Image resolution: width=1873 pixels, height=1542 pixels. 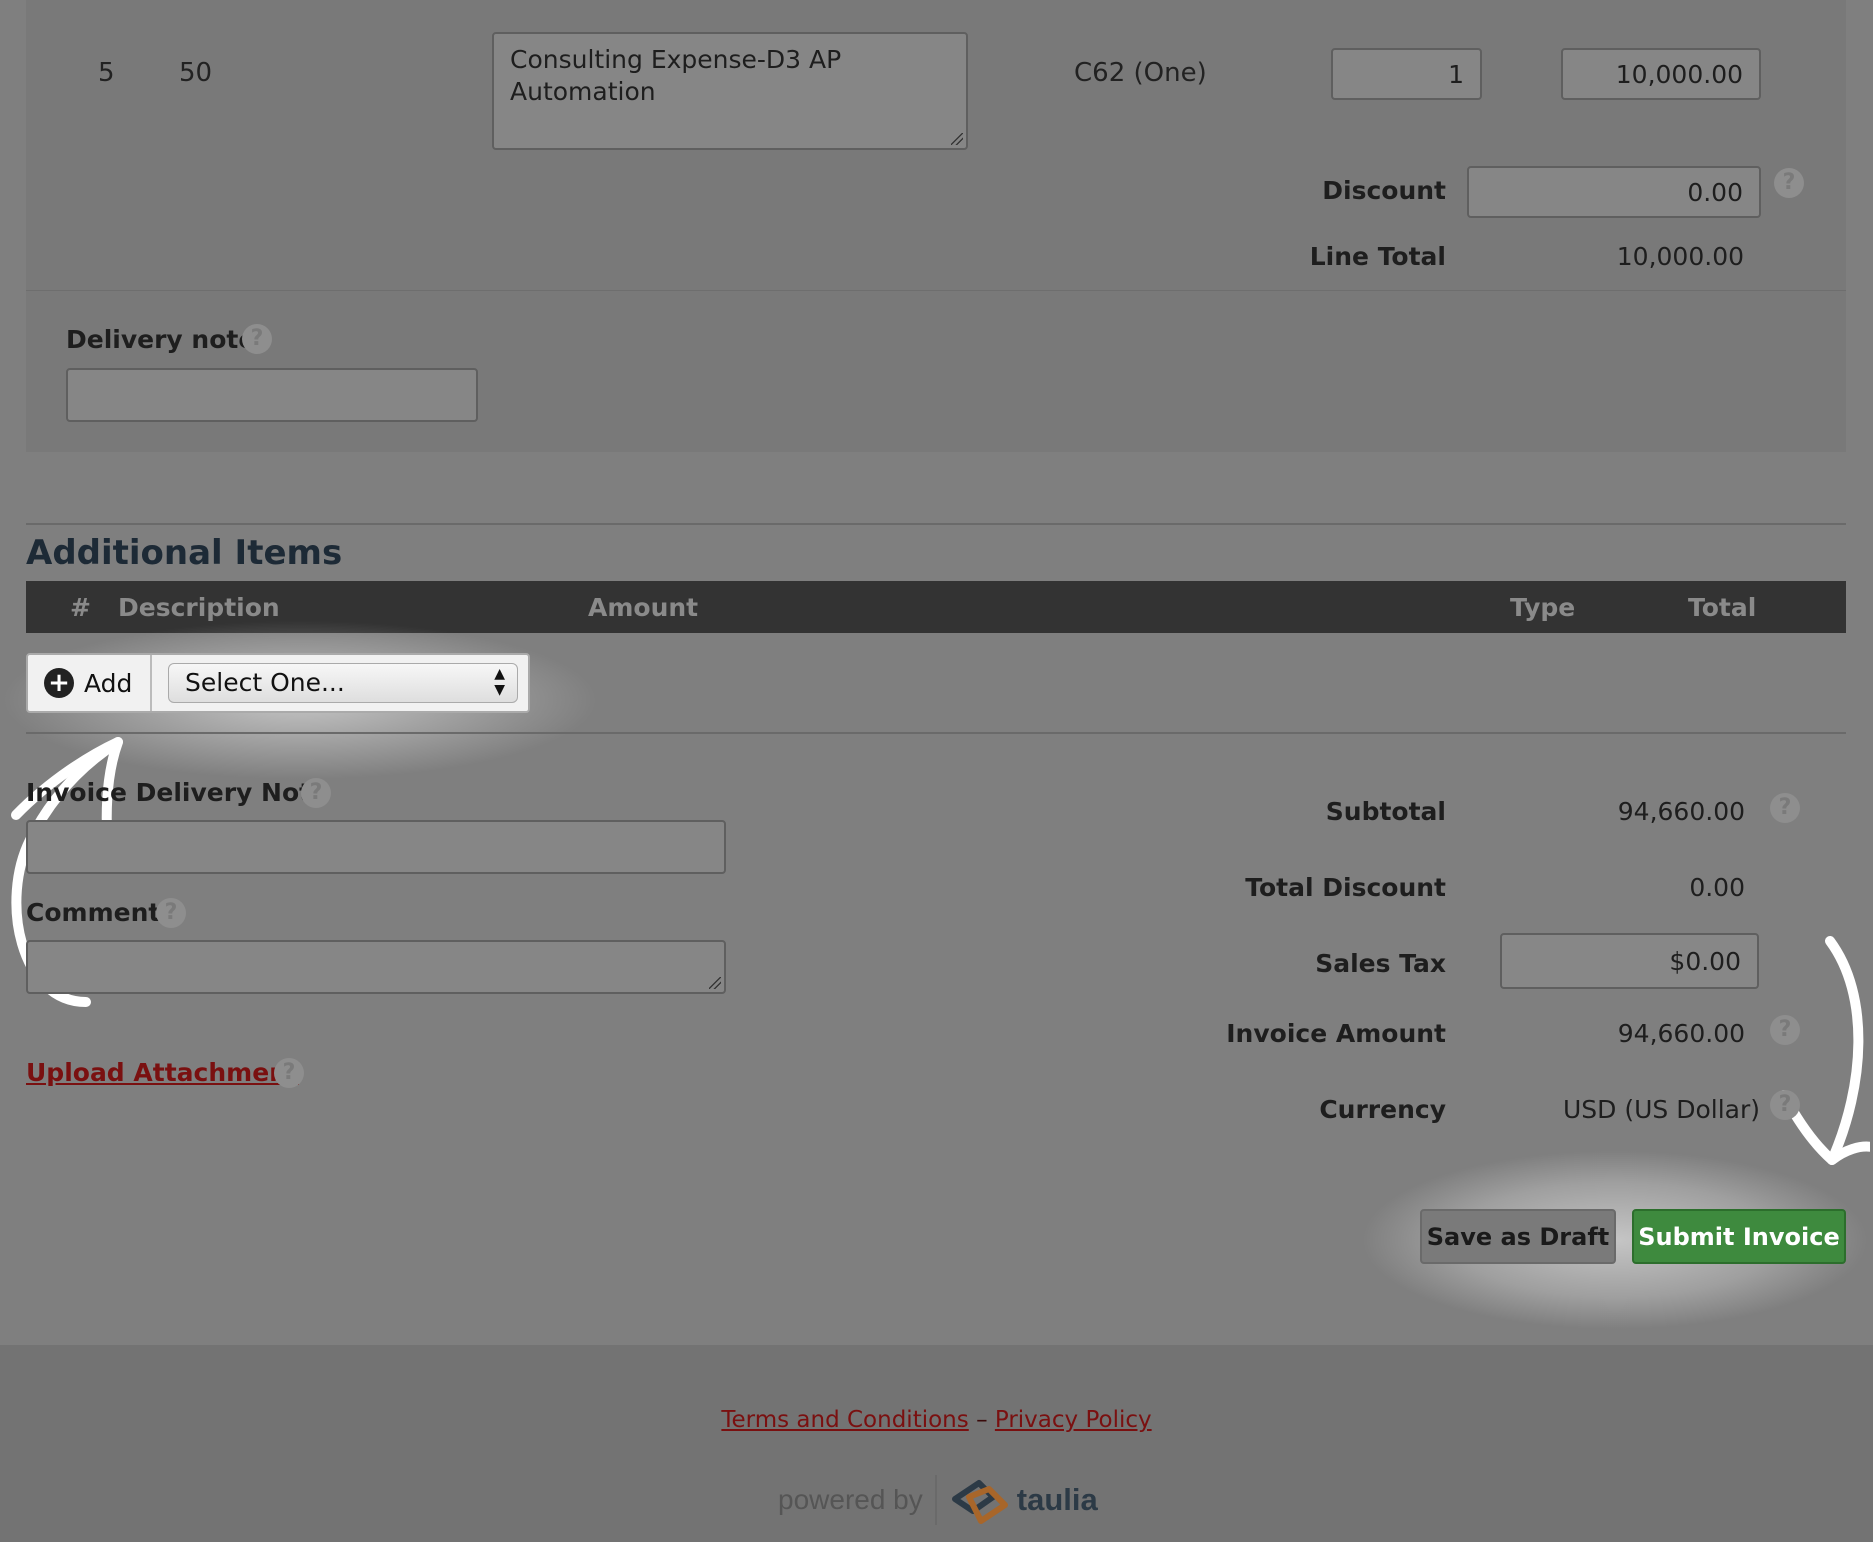 What do you see at coordinates (1336, 1033) in the screenshot?
I see `invoice-amount-label: Invoice Amount` at bounding box center [1336, 1033].